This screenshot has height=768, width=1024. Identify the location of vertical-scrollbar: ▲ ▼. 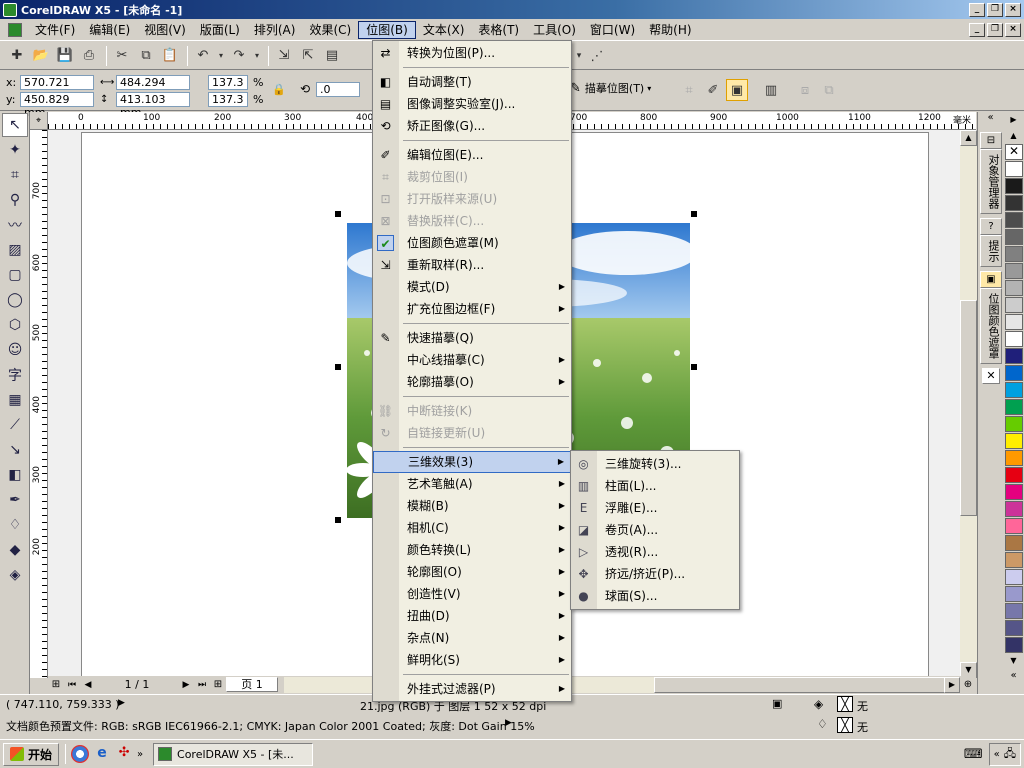
(968, 404).